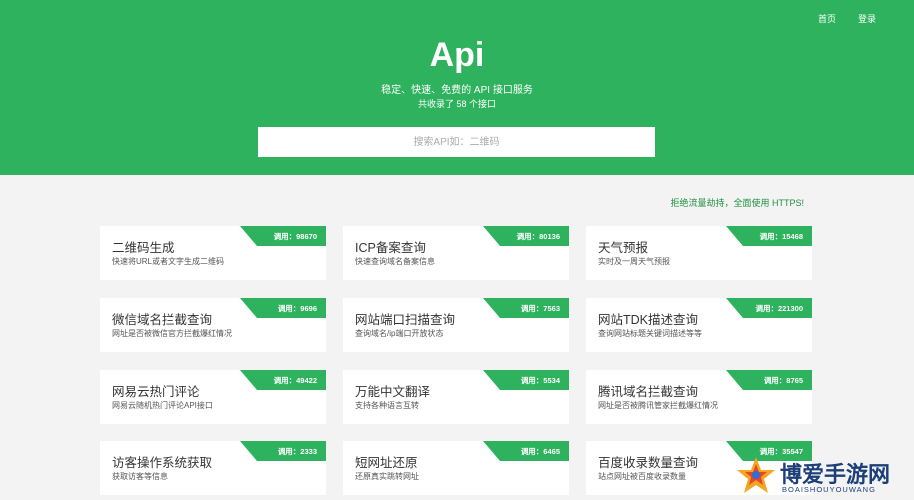 Image resolution: width=914 pixels, height=500 pixels. What do you see at coordinates (829, 489) in the screenshot?
I see `watermark-subtitle: BOAISHOUYOUWANG` at bounding box center [829, 489].